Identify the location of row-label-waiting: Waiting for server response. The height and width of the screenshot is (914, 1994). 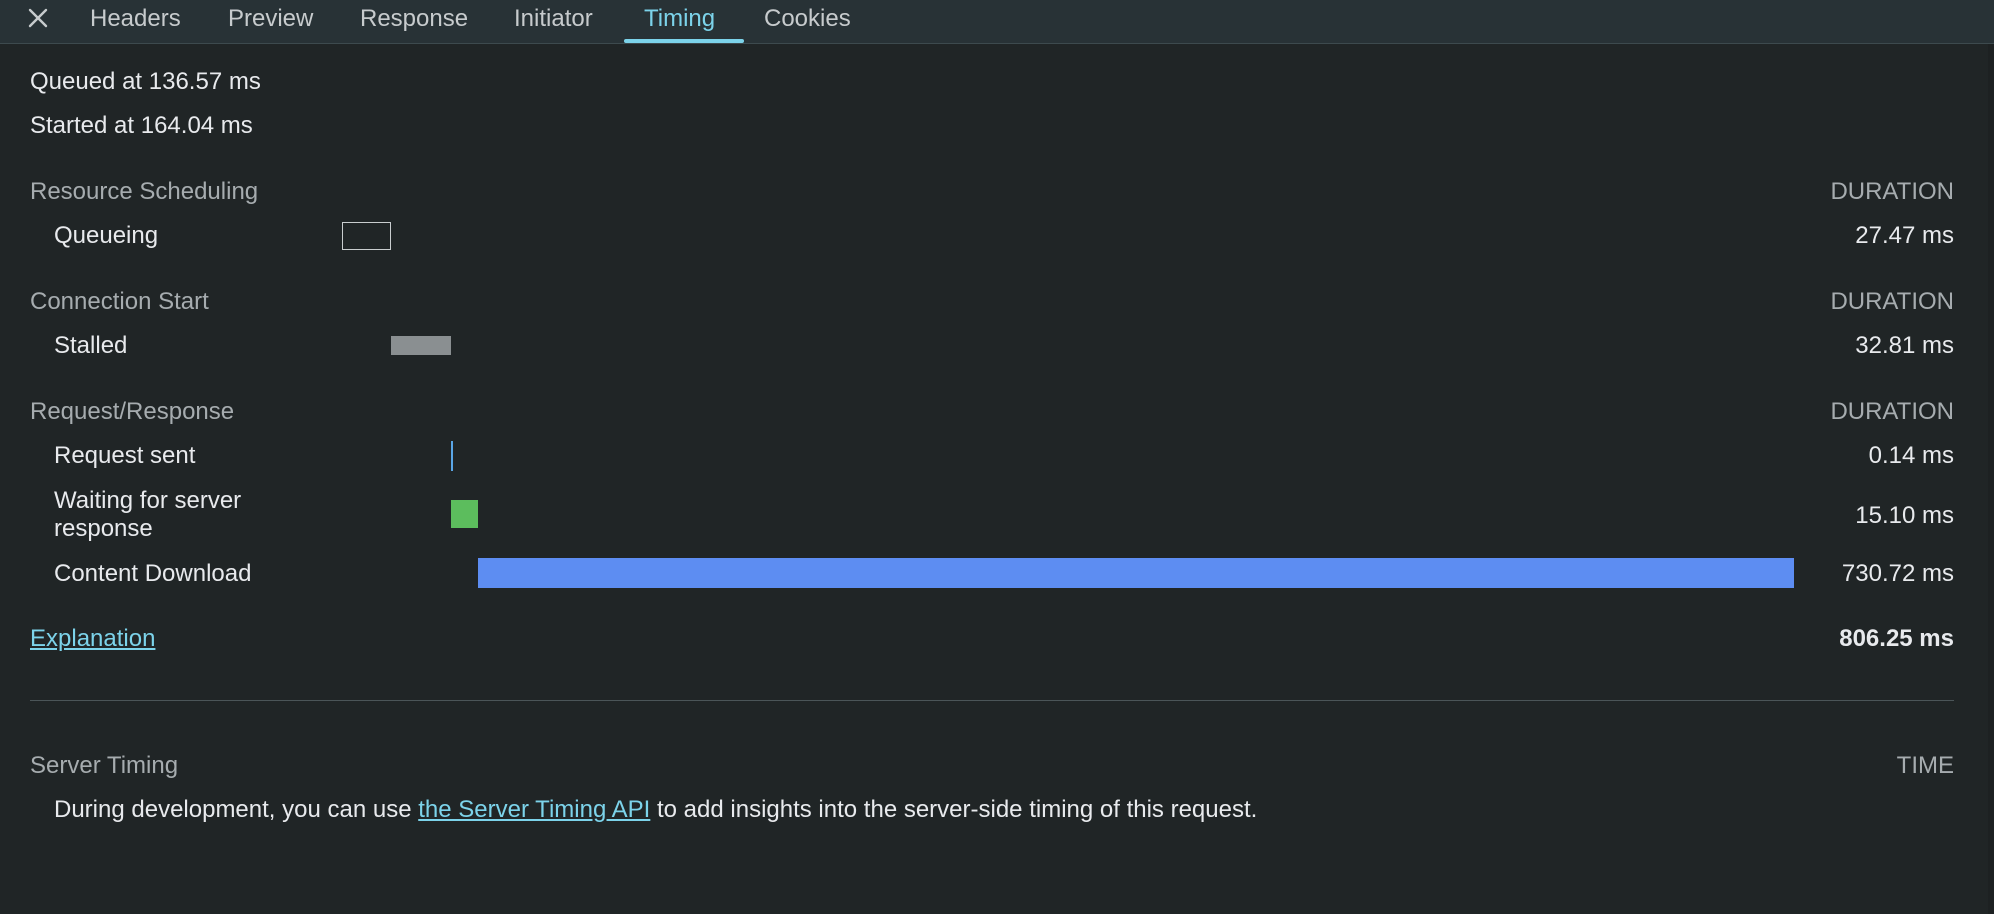
(148, 514).